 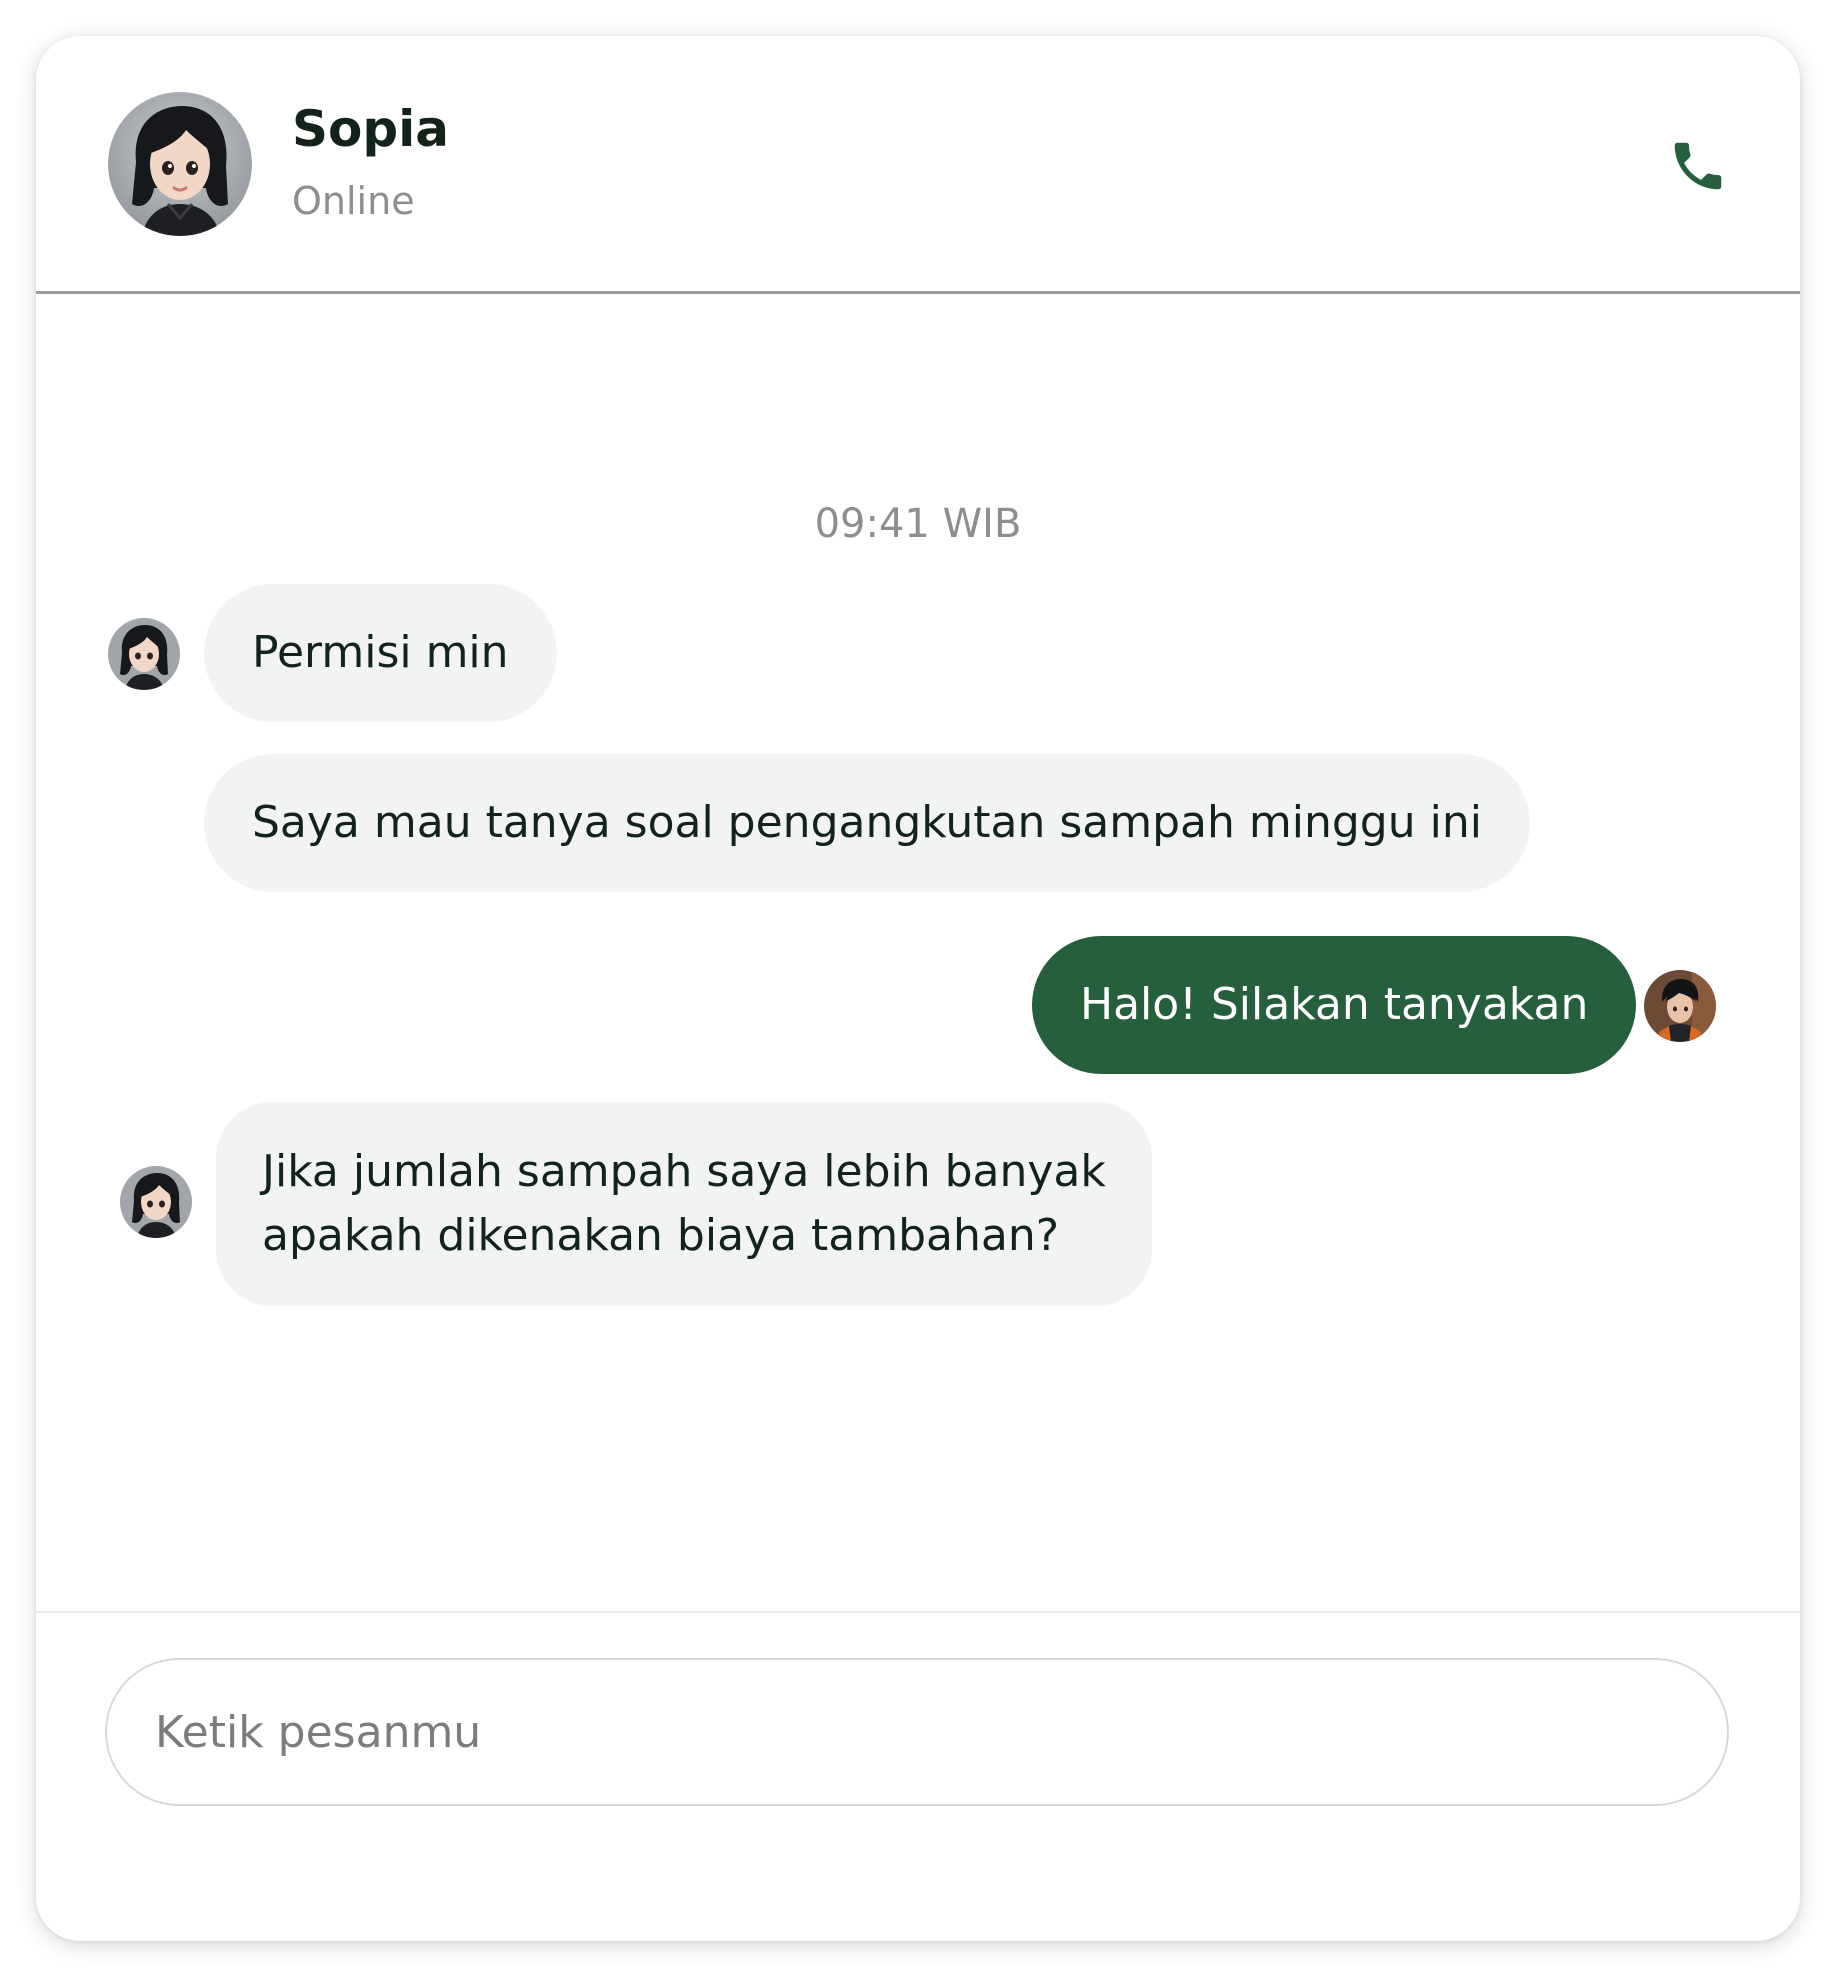 What do you see at coordinates (371, 129) in the screenshot?
I see `contact-name: Sopia` at bounding box center [371, 129].